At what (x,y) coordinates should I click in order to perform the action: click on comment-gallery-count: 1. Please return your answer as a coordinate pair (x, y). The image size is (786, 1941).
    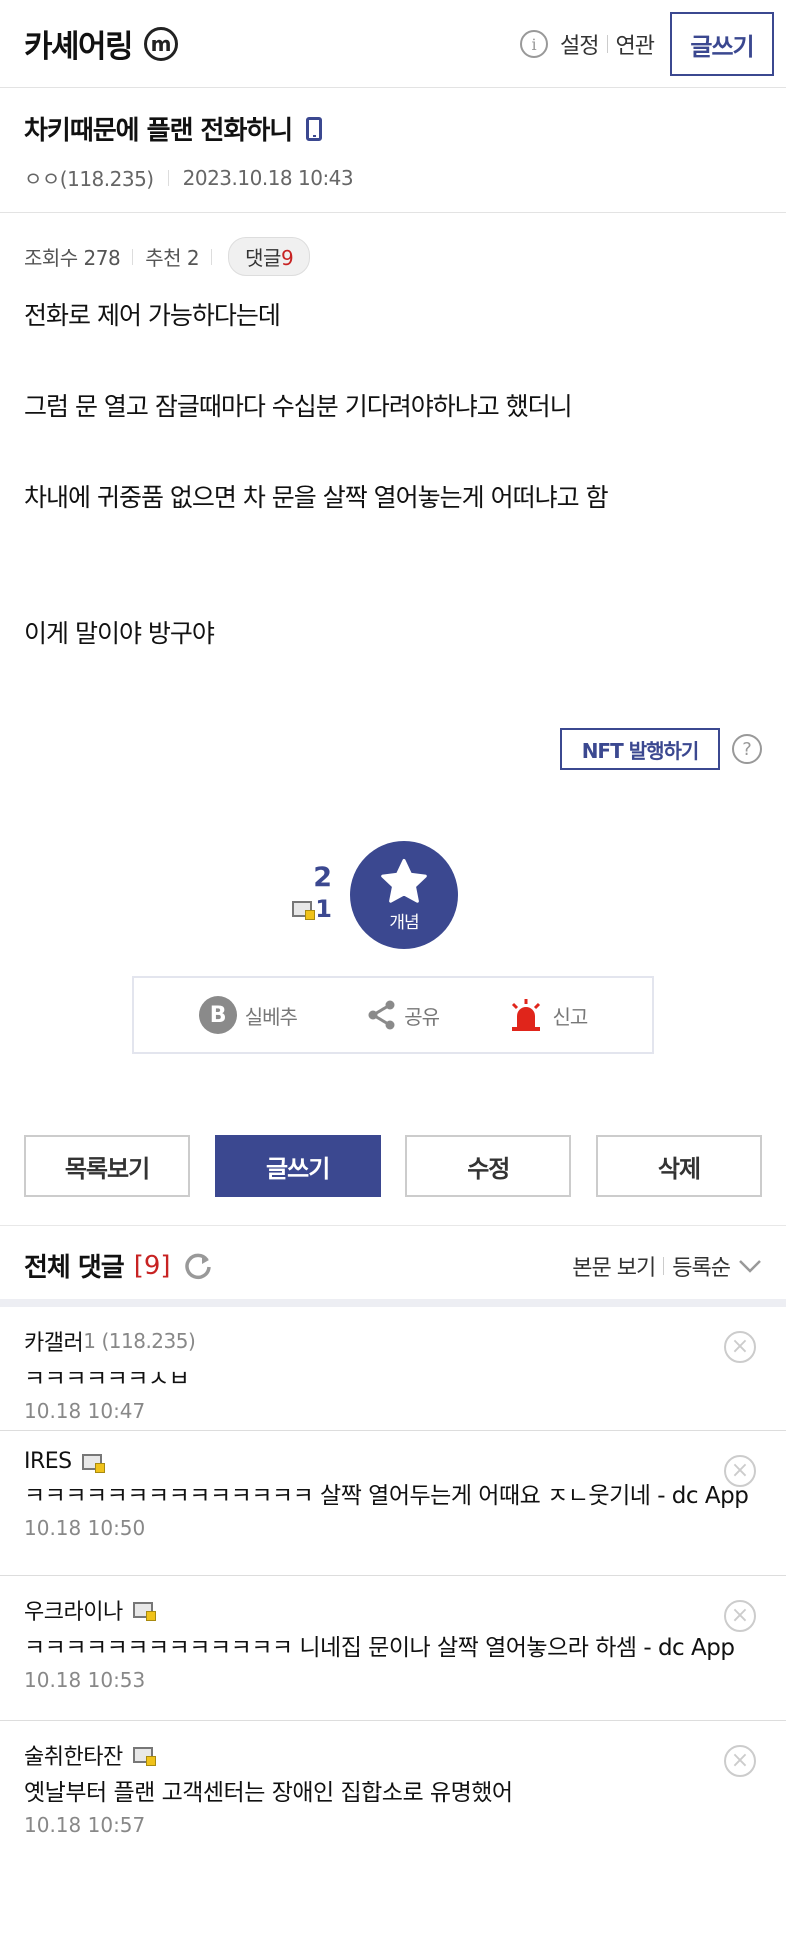
    Looking at the image, I should click on (89, 1341).